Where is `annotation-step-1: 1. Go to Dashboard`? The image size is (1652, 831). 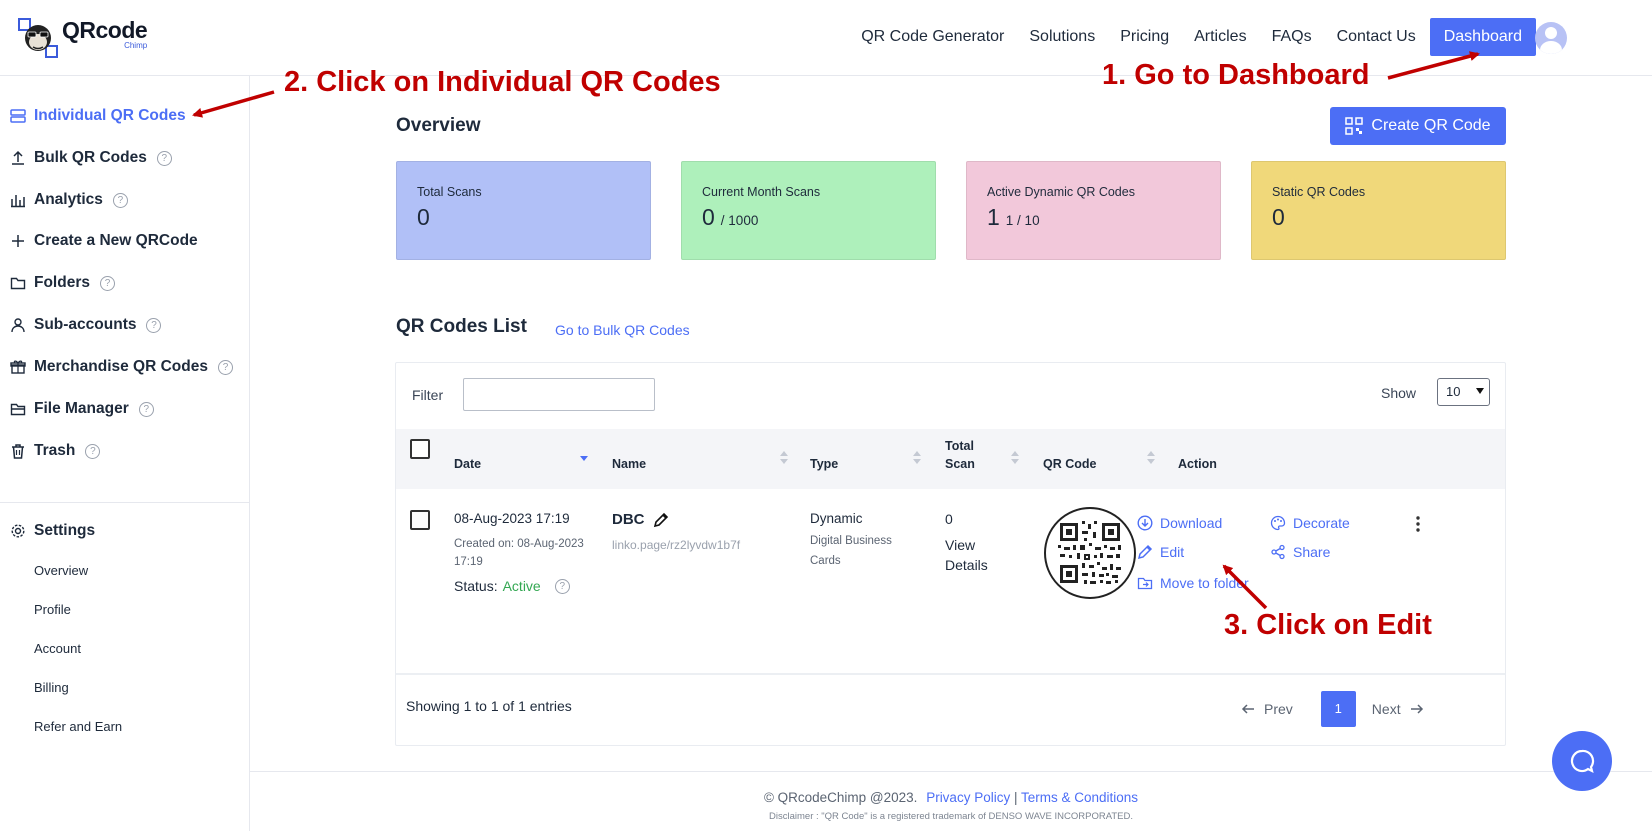 annotation-step-1: 1. Go to Dashboard is located at coordinates (1236, 75).